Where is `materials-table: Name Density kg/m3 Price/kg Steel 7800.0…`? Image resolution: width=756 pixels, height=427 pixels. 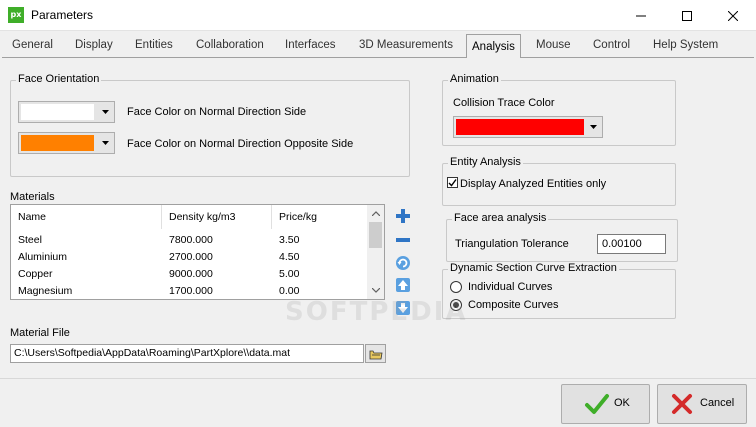 materials-table: Name Density kg/m3 Price/kg Steel 7800.0… is located at coordinates (197, 252).